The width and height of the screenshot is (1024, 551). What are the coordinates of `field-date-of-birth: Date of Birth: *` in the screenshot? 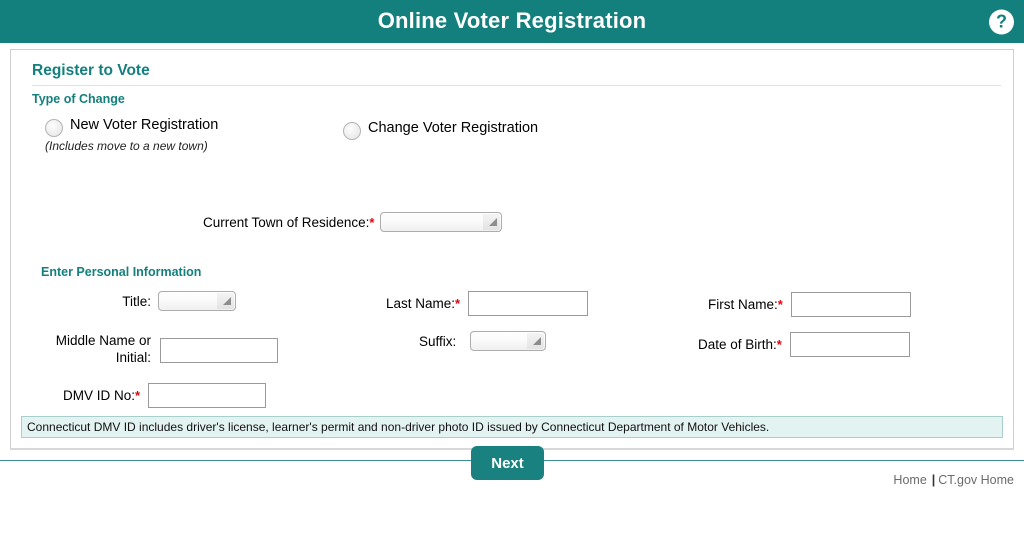 It's located at (804, 344).